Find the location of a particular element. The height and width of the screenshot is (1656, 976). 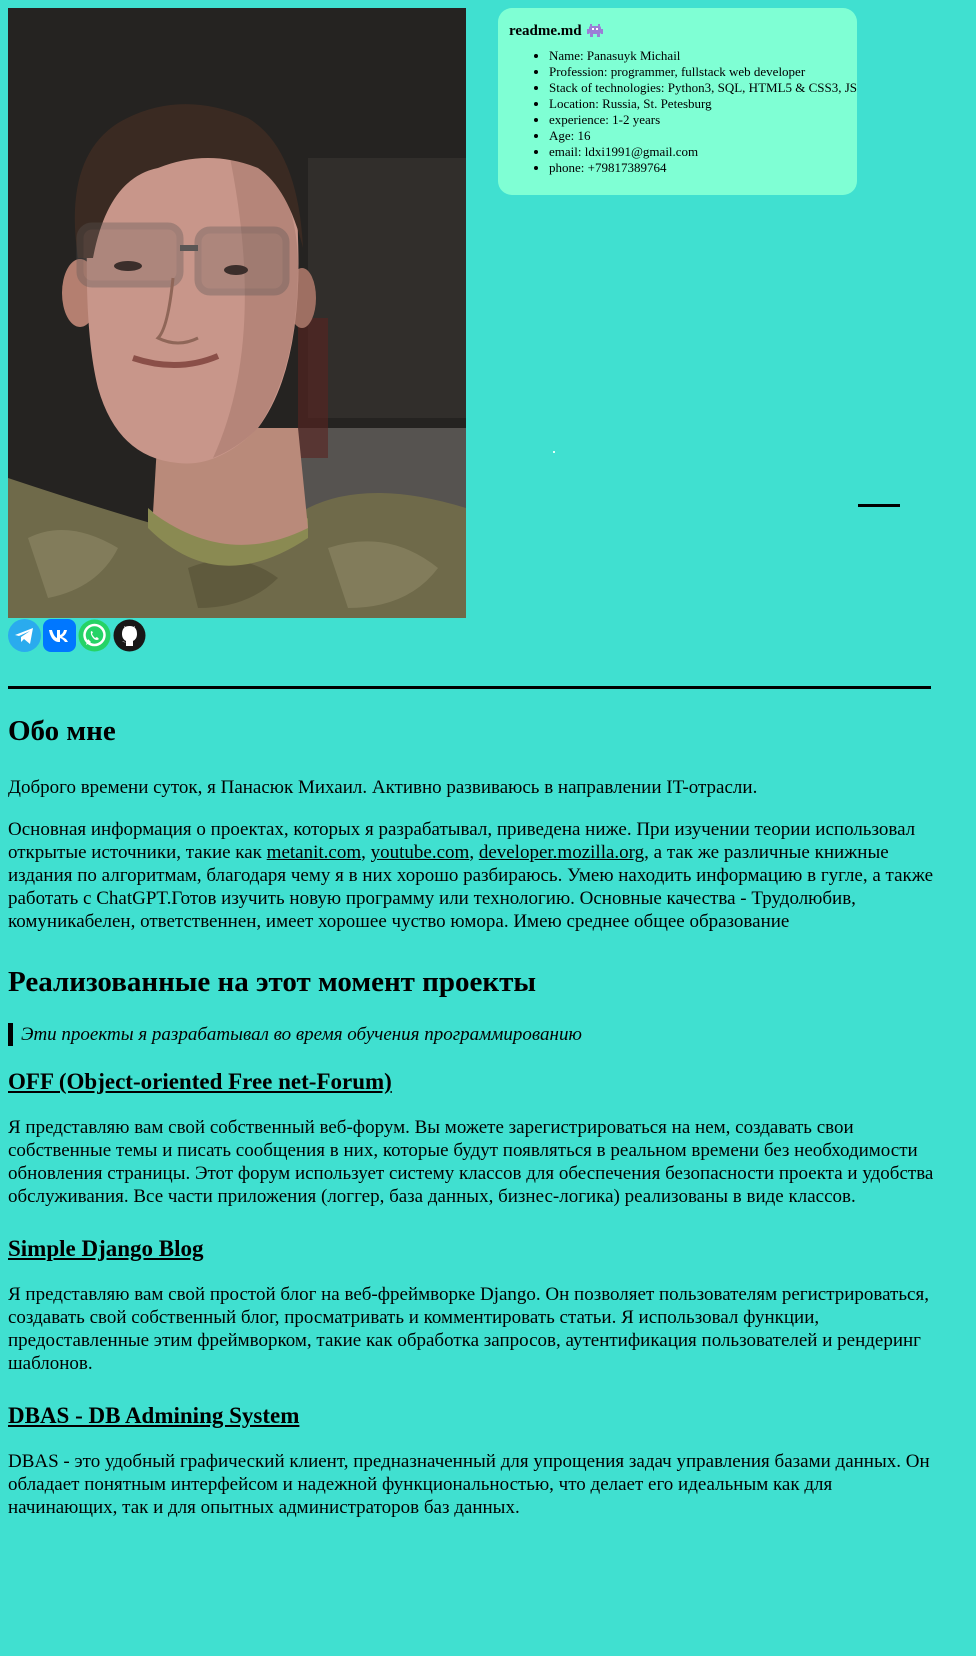

github-icon is located at coordinates (129, 635).